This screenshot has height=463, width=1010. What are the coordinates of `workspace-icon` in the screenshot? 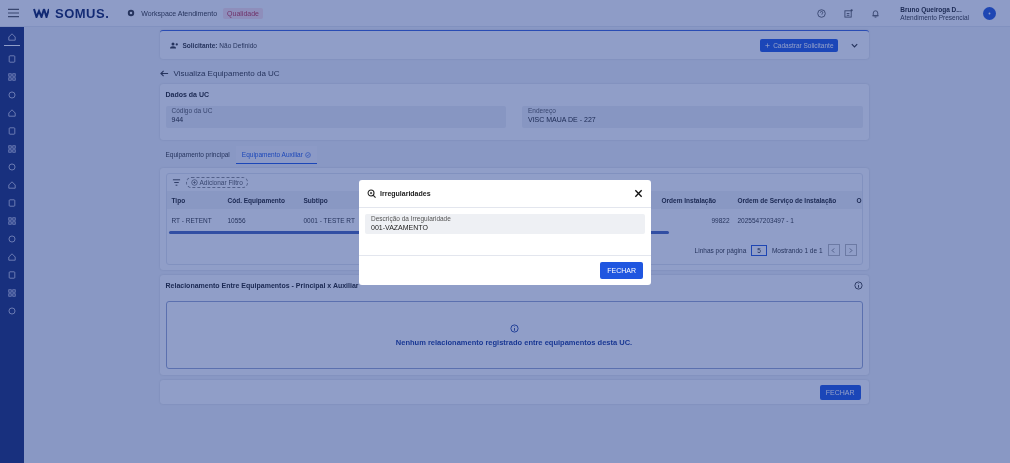 It's located at (131, 13).